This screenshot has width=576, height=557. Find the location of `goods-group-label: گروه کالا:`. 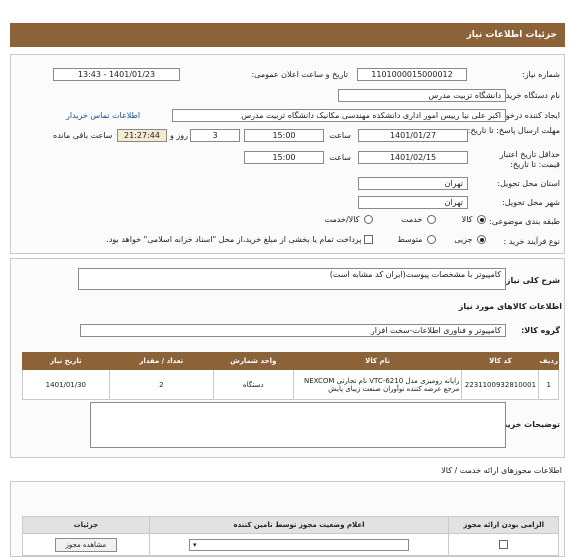

goods-group-label: گروه کالا: is located at coordinates (540, 330).